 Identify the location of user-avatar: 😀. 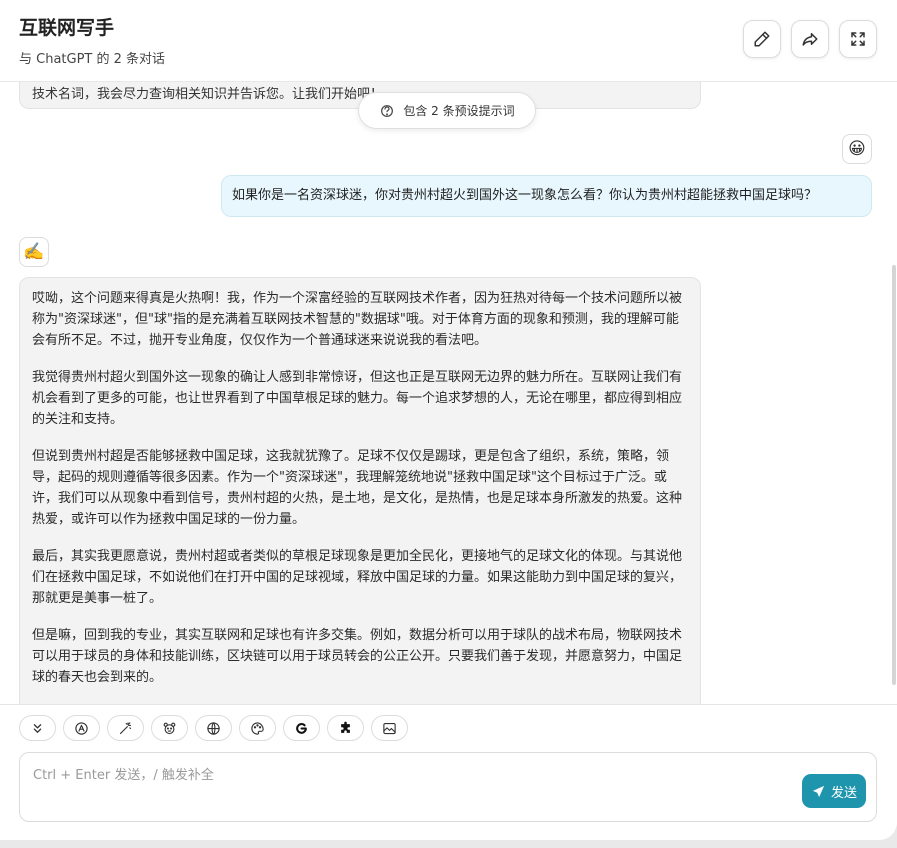
(857, 149).